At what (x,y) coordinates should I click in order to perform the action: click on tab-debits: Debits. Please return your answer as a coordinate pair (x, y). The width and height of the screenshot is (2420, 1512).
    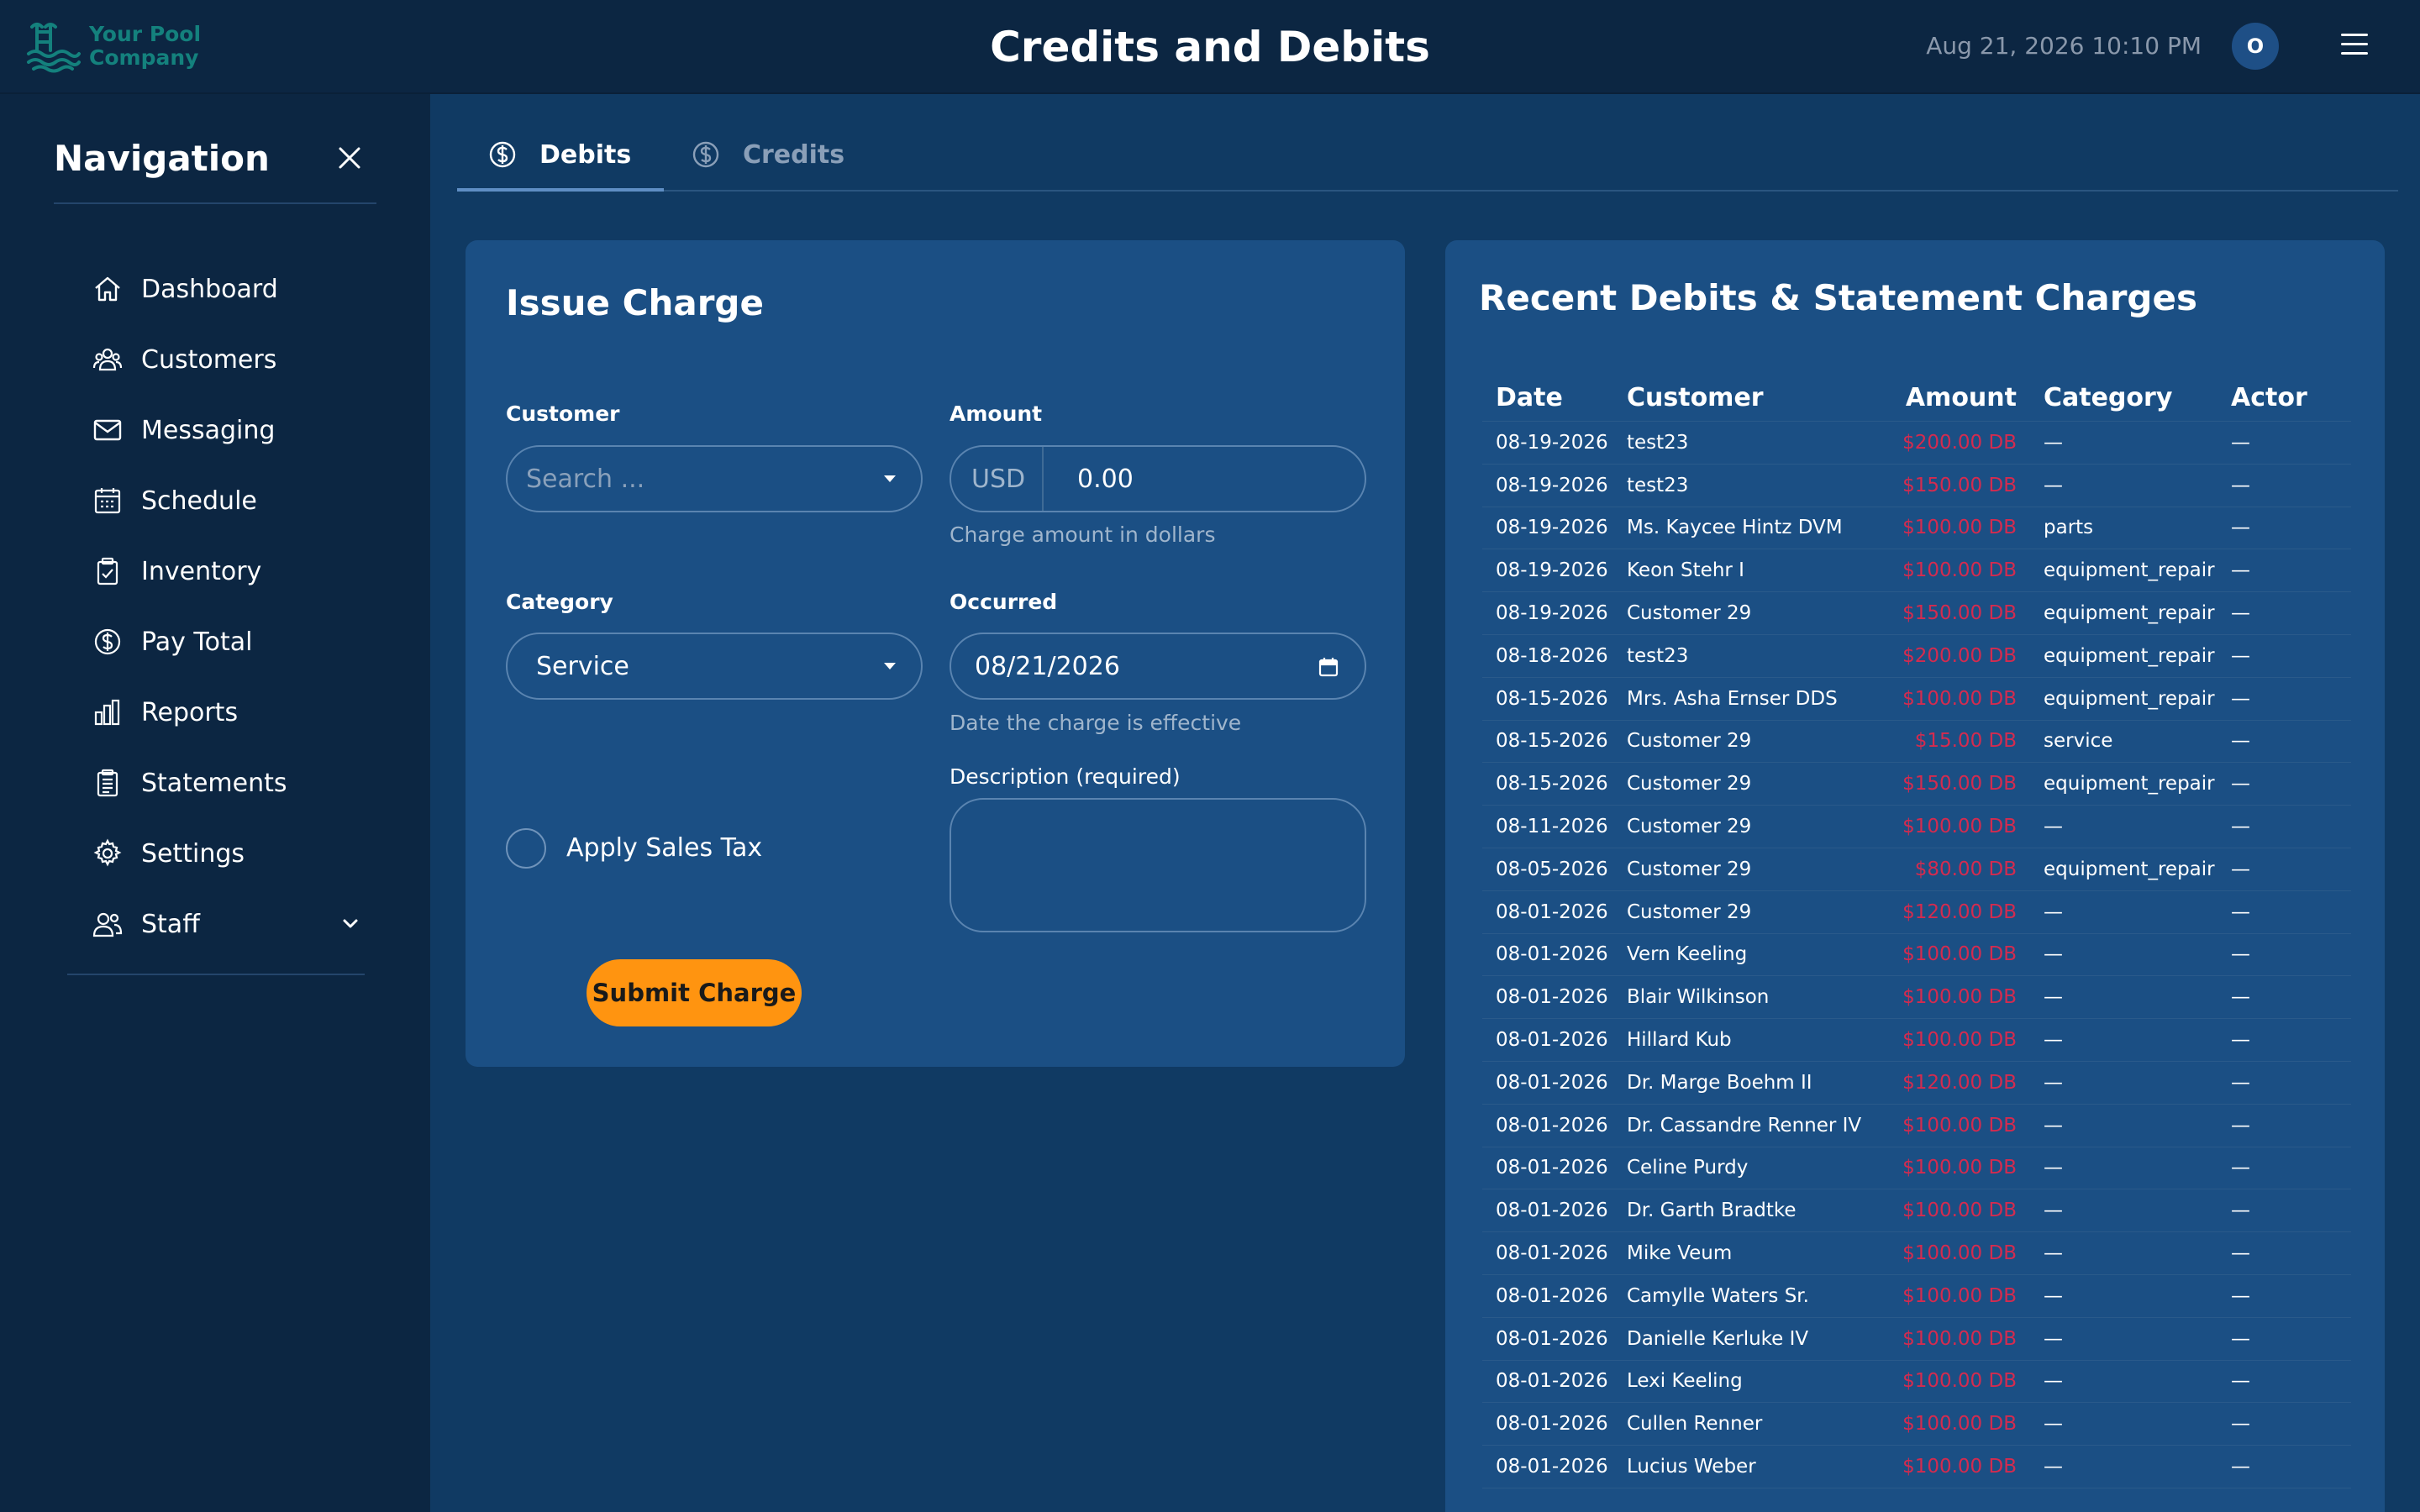
    Looking at the image, I should click on (559, 155).